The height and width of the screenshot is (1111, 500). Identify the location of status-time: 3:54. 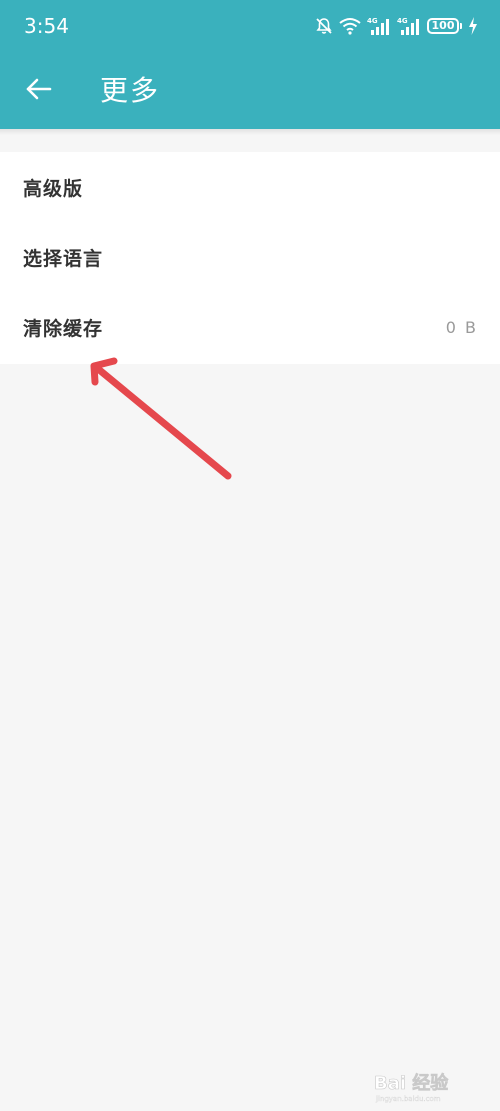
(46, 26).